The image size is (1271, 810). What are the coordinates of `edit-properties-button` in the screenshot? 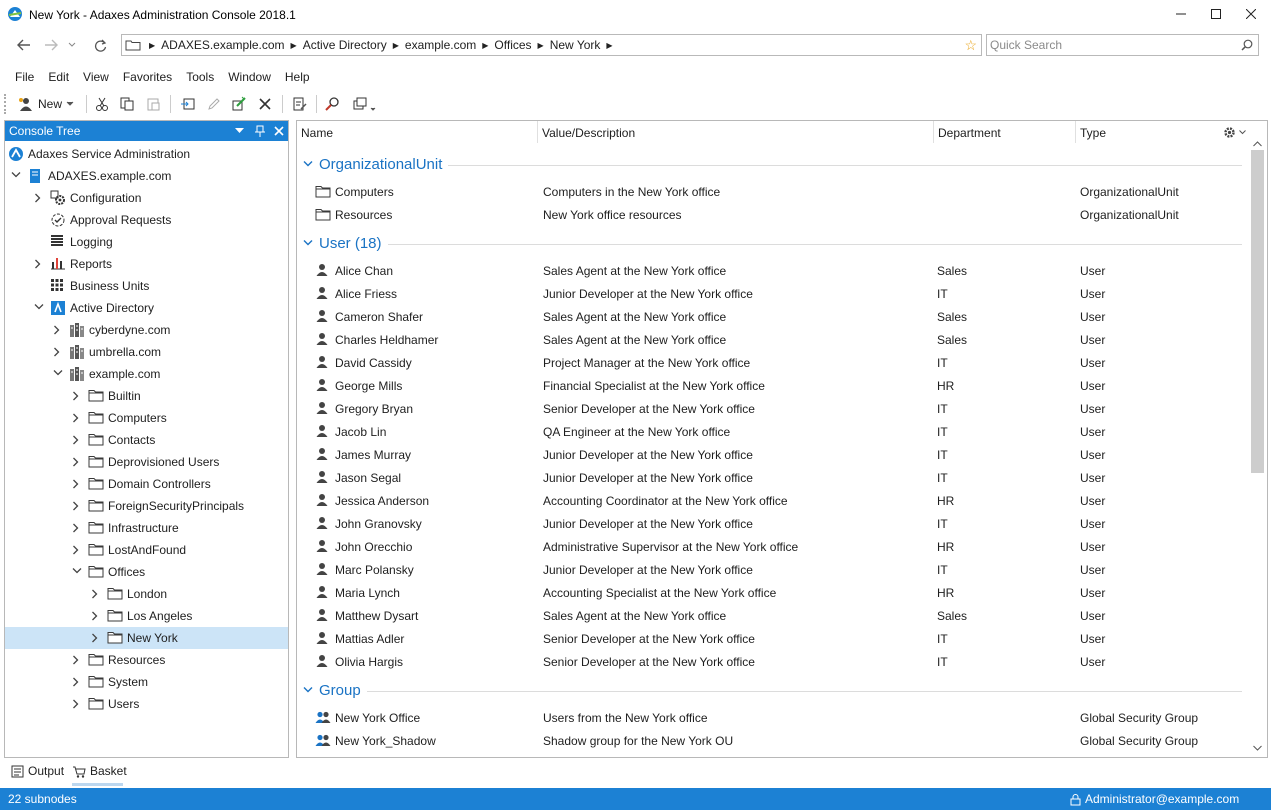 It's located at (239, 104).